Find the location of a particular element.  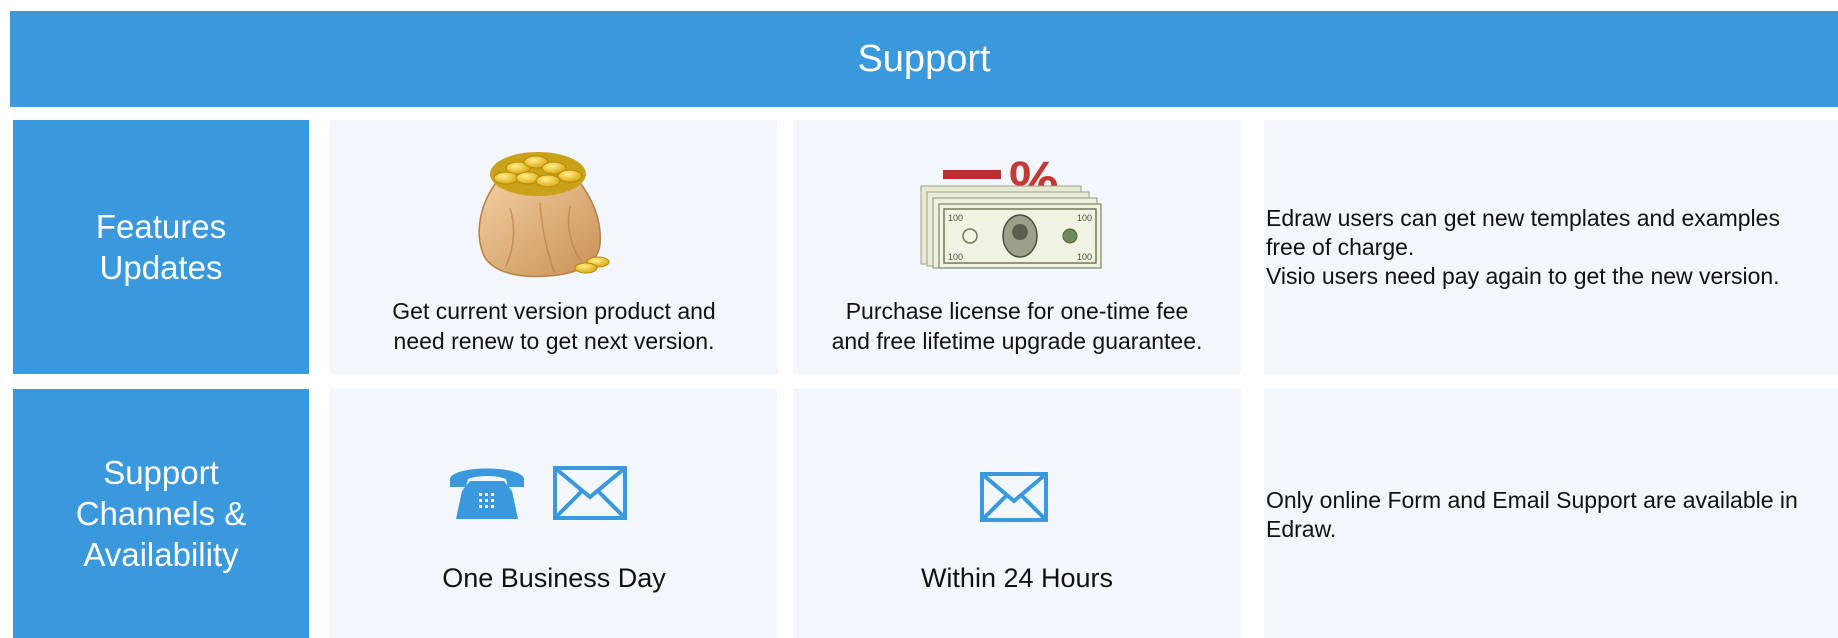

row-label-line: Channels & is located at coordinates (161, 513).